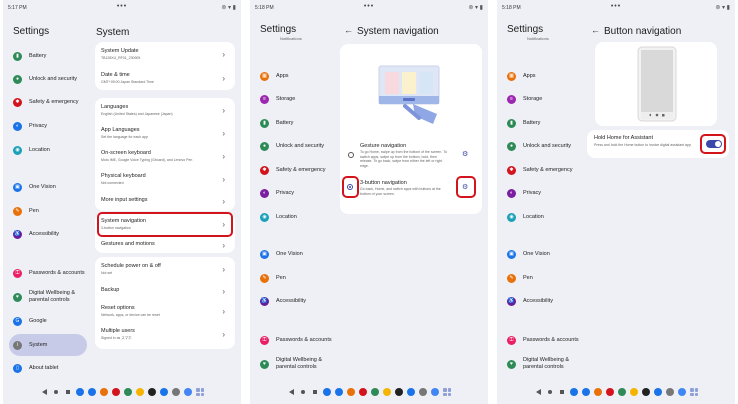 This screenshot has width=738, height=404. Describe the element at coordinates (165, 202) in the screenshot. I see `row-more-input-settings: More input settings ›` at that location.